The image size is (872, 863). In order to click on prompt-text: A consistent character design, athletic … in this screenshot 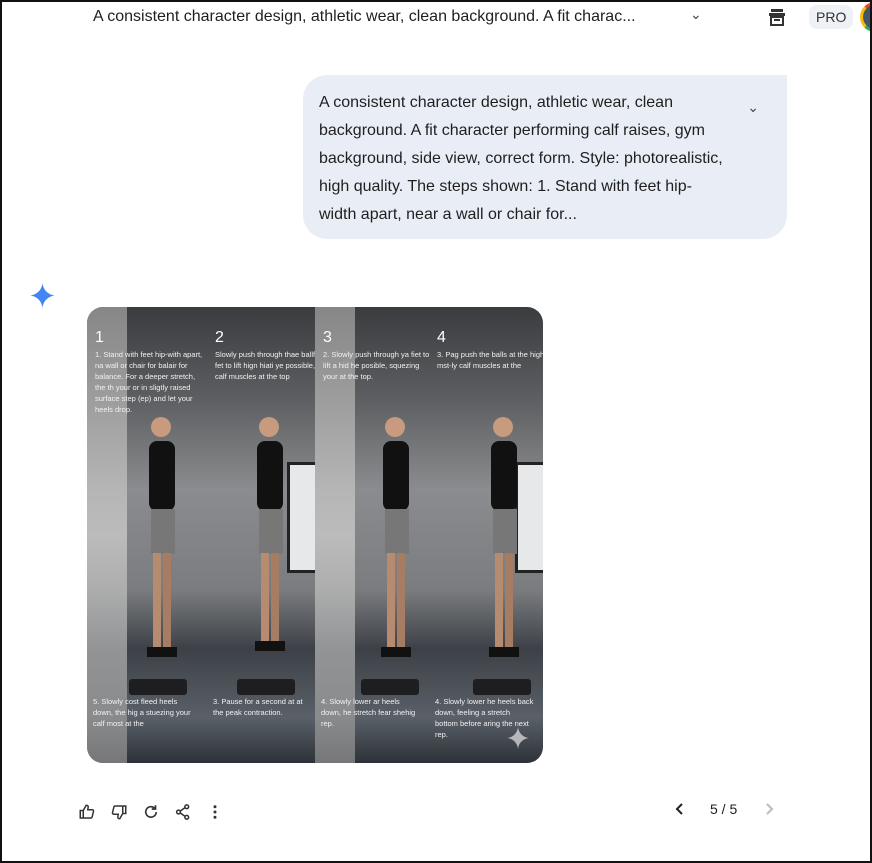, I will do `click(521, 158)`.